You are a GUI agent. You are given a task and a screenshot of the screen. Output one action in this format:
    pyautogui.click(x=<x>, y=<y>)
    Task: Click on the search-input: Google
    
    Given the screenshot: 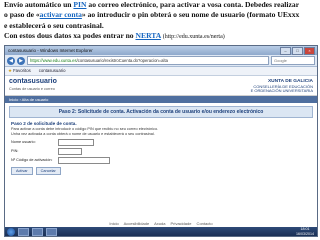 What is the action you would take?
    pyautogui.click(x=293, y=60)
    